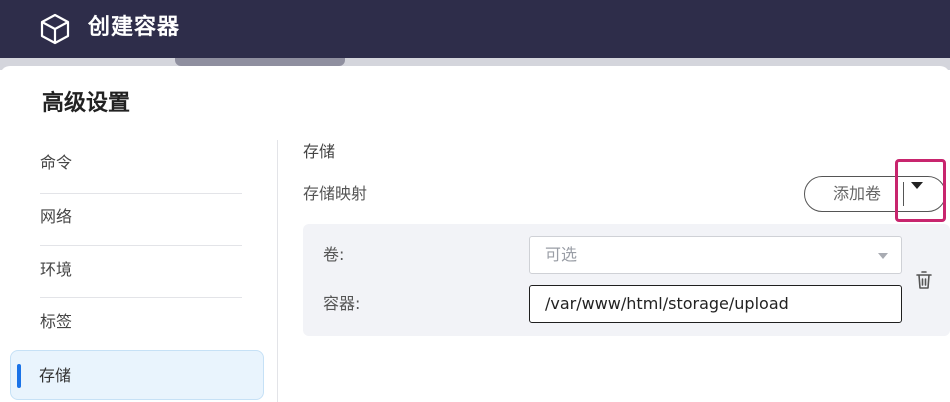 This screenshot has width=950, height=402. Describe the element at coordinates (141, 163) in the screenshot. I see `sidebar-item-command: 命令` at that location.